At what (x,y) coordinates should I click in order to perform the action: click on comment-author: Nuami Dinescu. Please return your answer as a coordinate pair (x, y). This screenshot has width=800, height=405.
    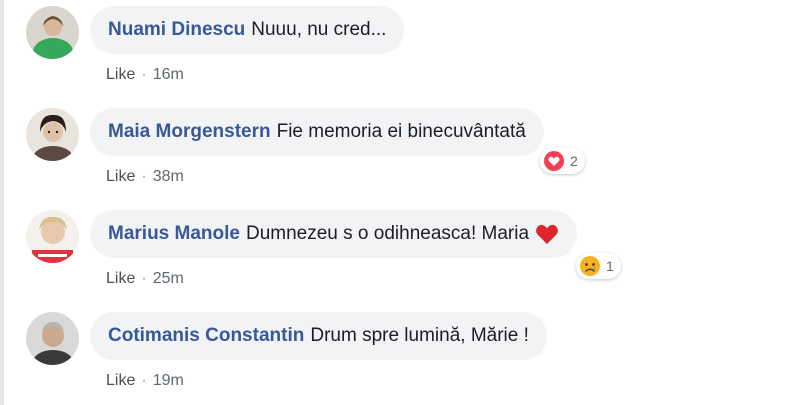
    Looking at the image, I should click on (176, 30).